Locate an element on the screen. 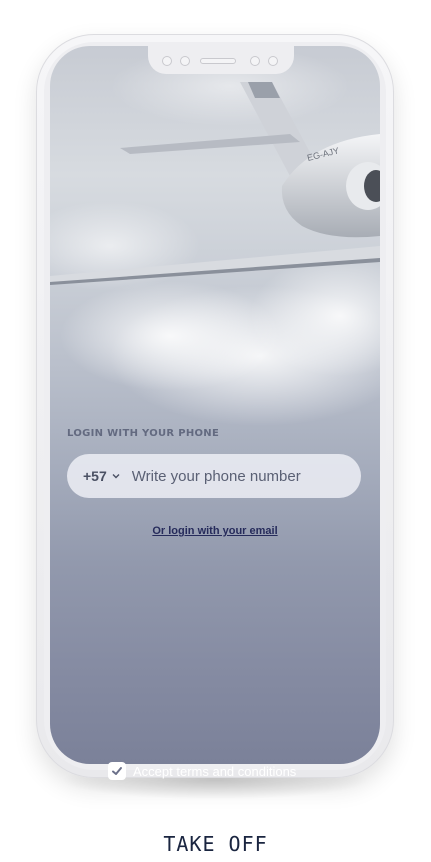 This screenshot has height=862, width=431. terms-checkbox is located at coordinates (117, 771).